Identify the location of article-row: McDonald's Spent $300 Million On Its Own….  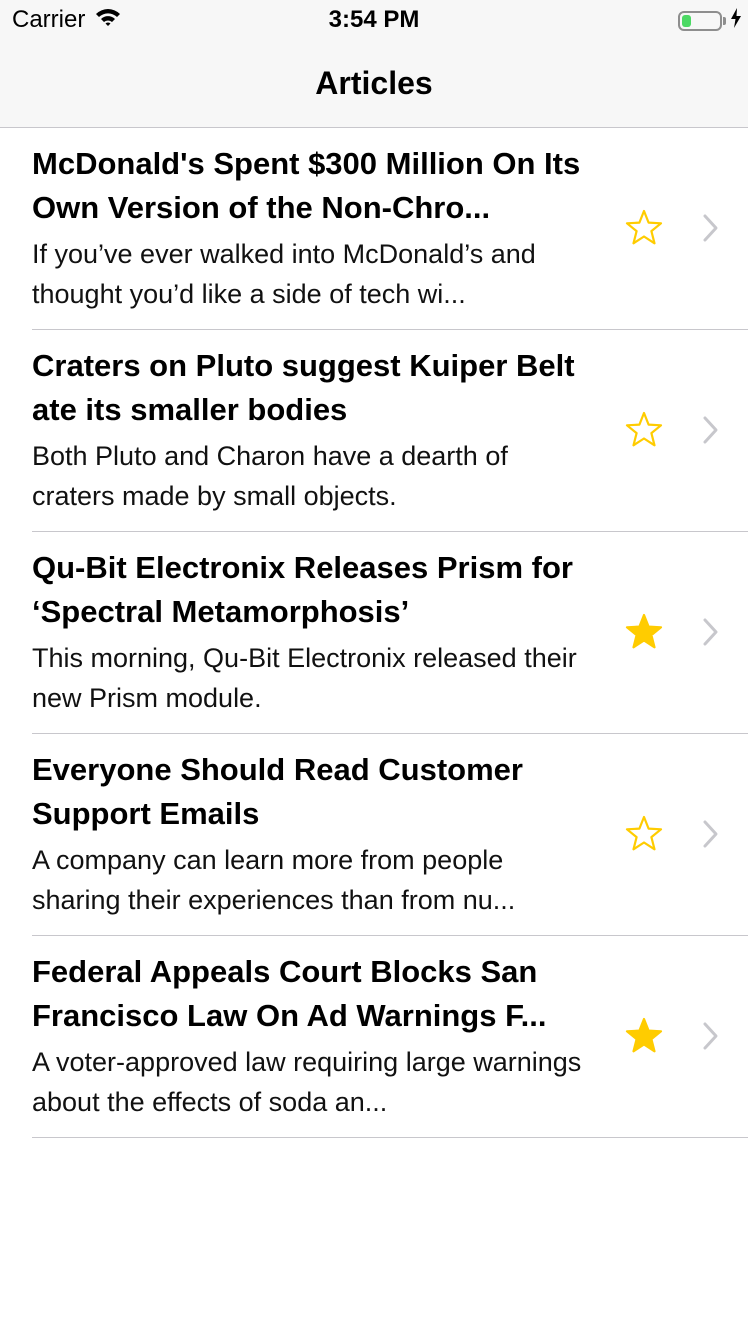
(390, 229).